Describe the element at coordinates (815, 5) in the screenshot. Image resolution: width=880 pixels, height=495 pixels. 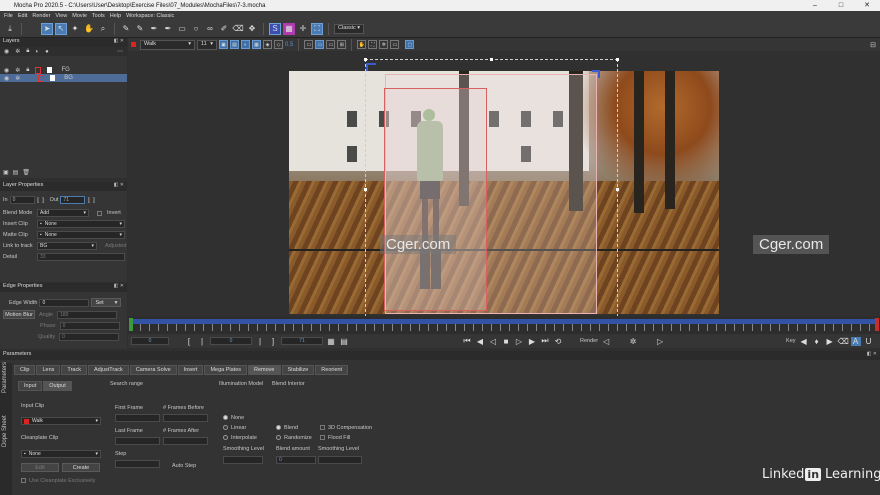
I see `minimize-icon: –` at that location.